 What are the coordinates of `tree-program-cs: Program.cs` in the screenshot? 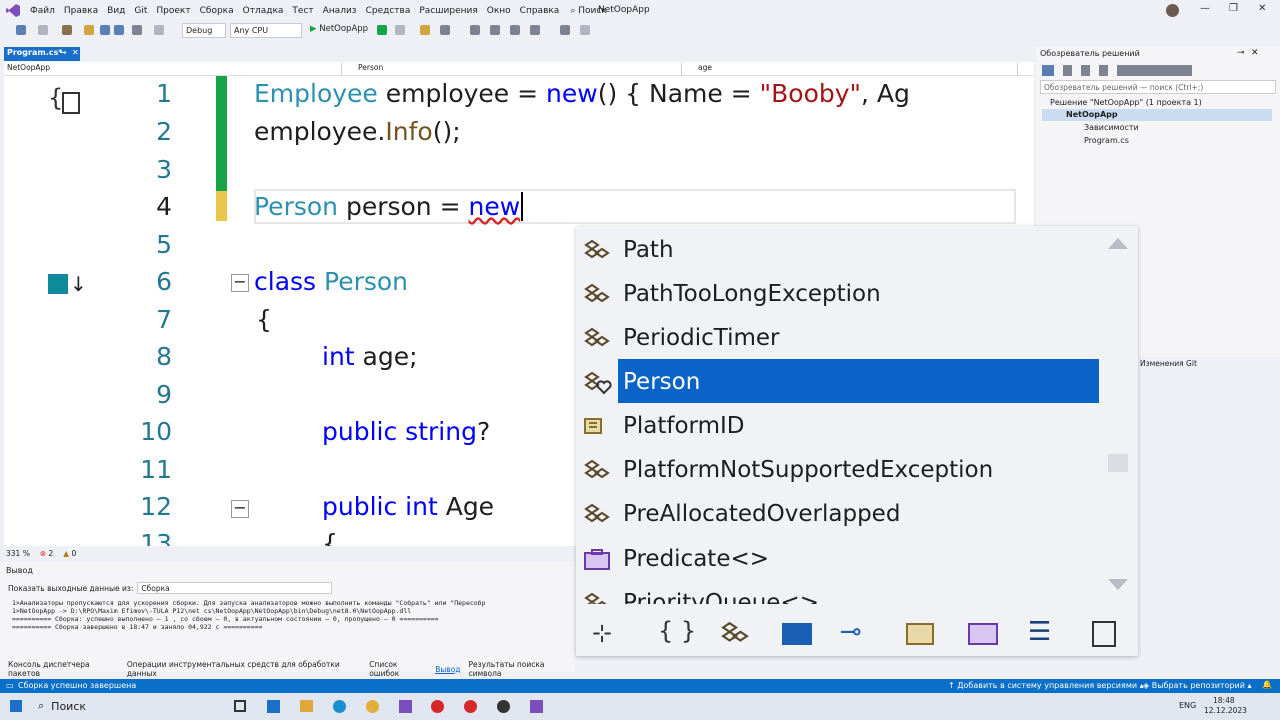 It's located at (1106, 140).